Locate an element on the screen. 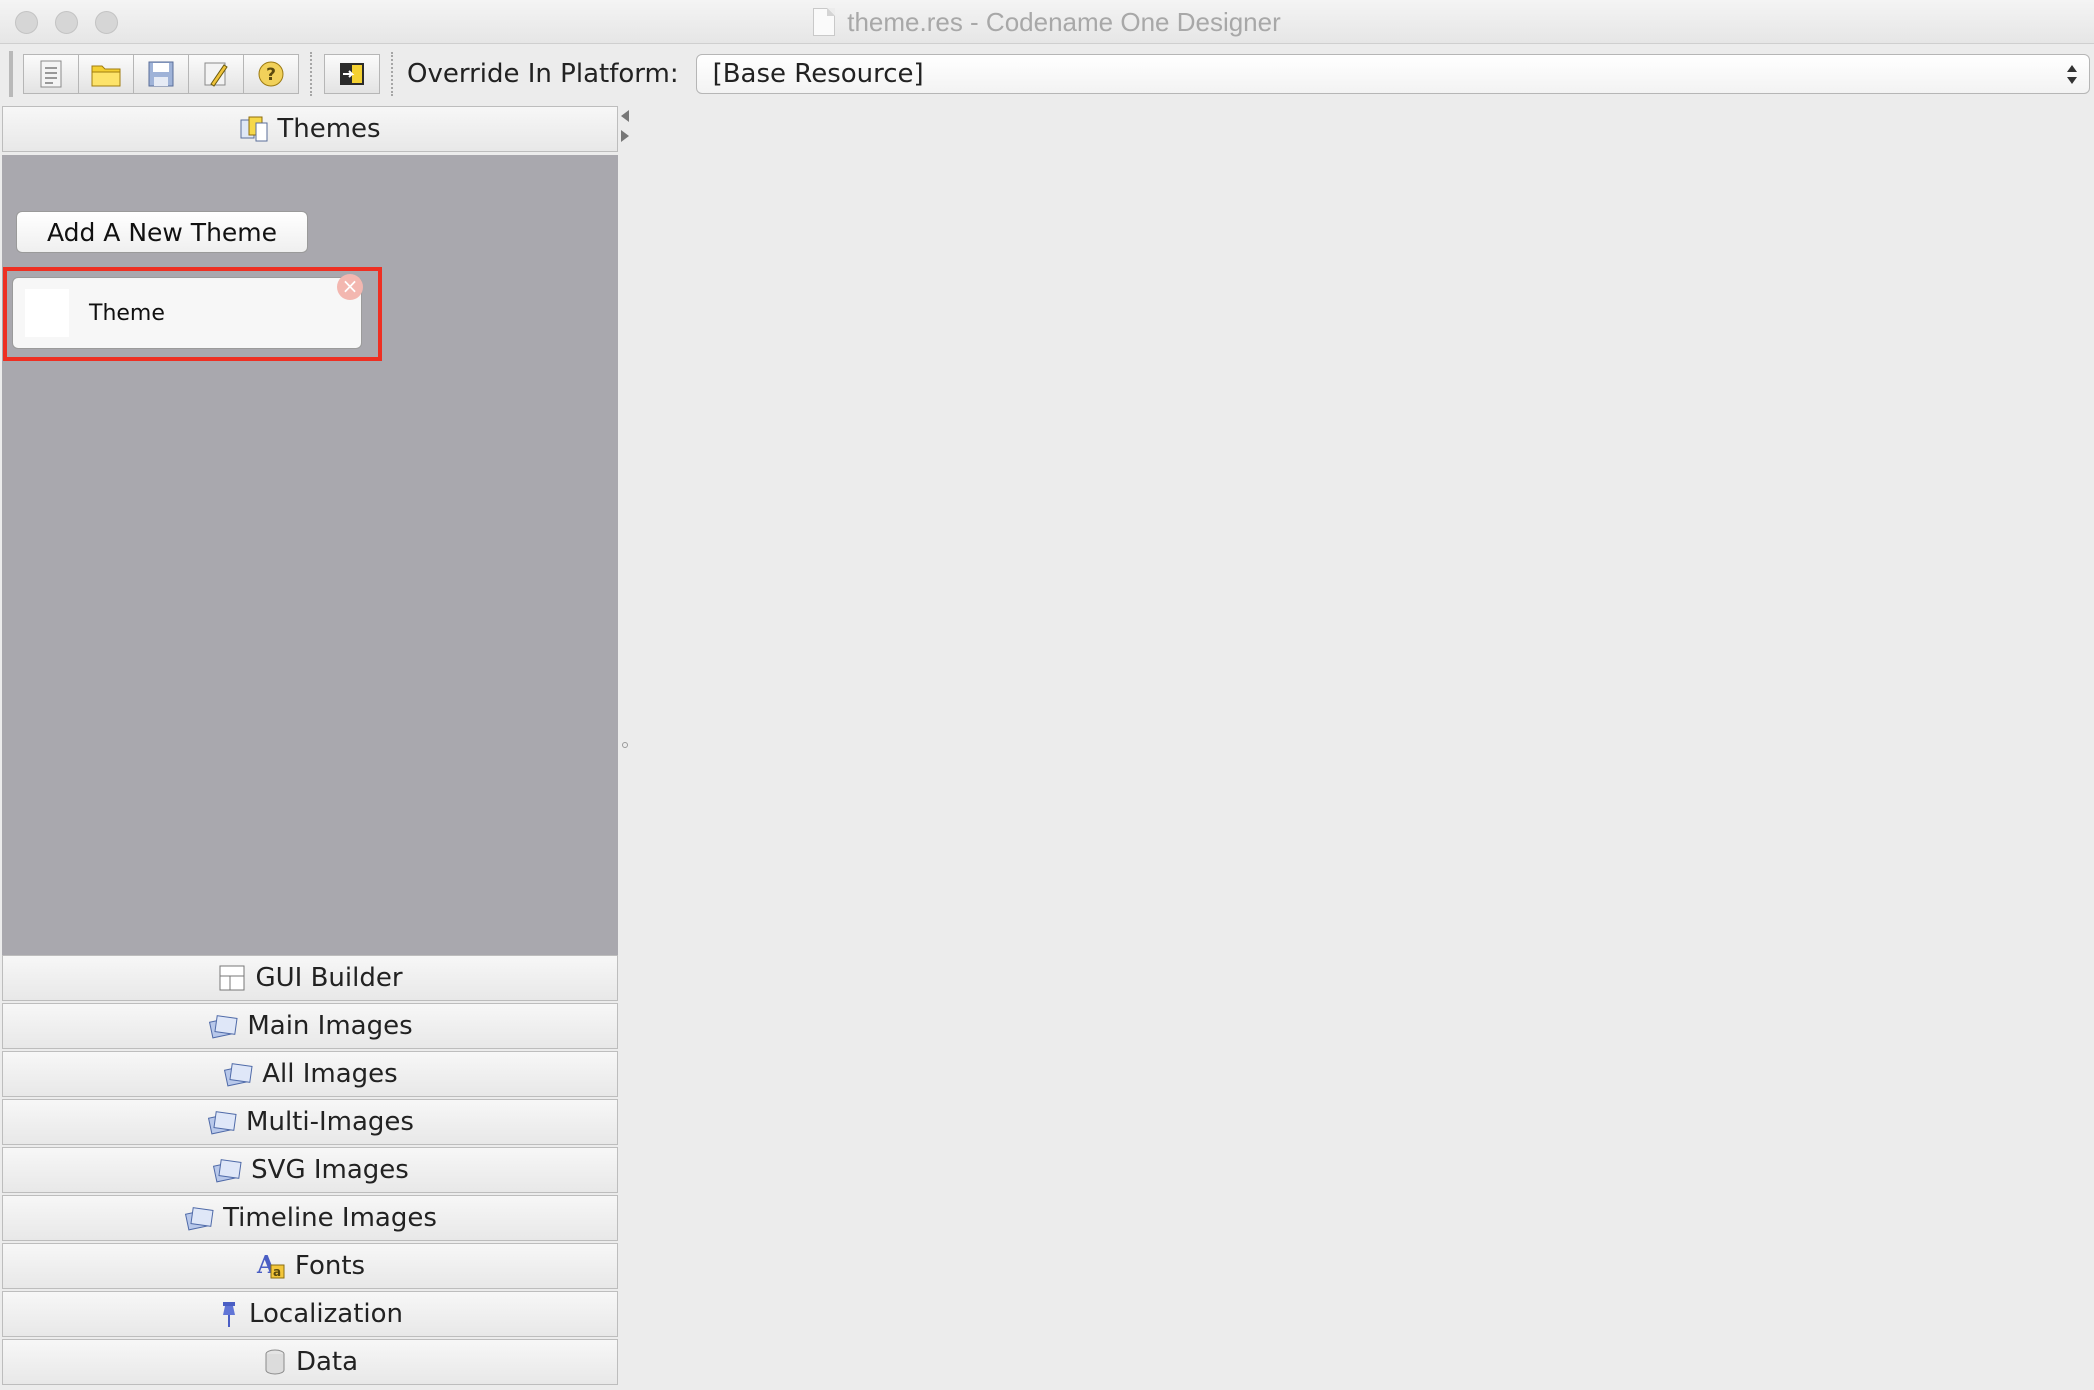 The image size is (2094, 1390). splitter-handle is located at coordinates (625, 745).